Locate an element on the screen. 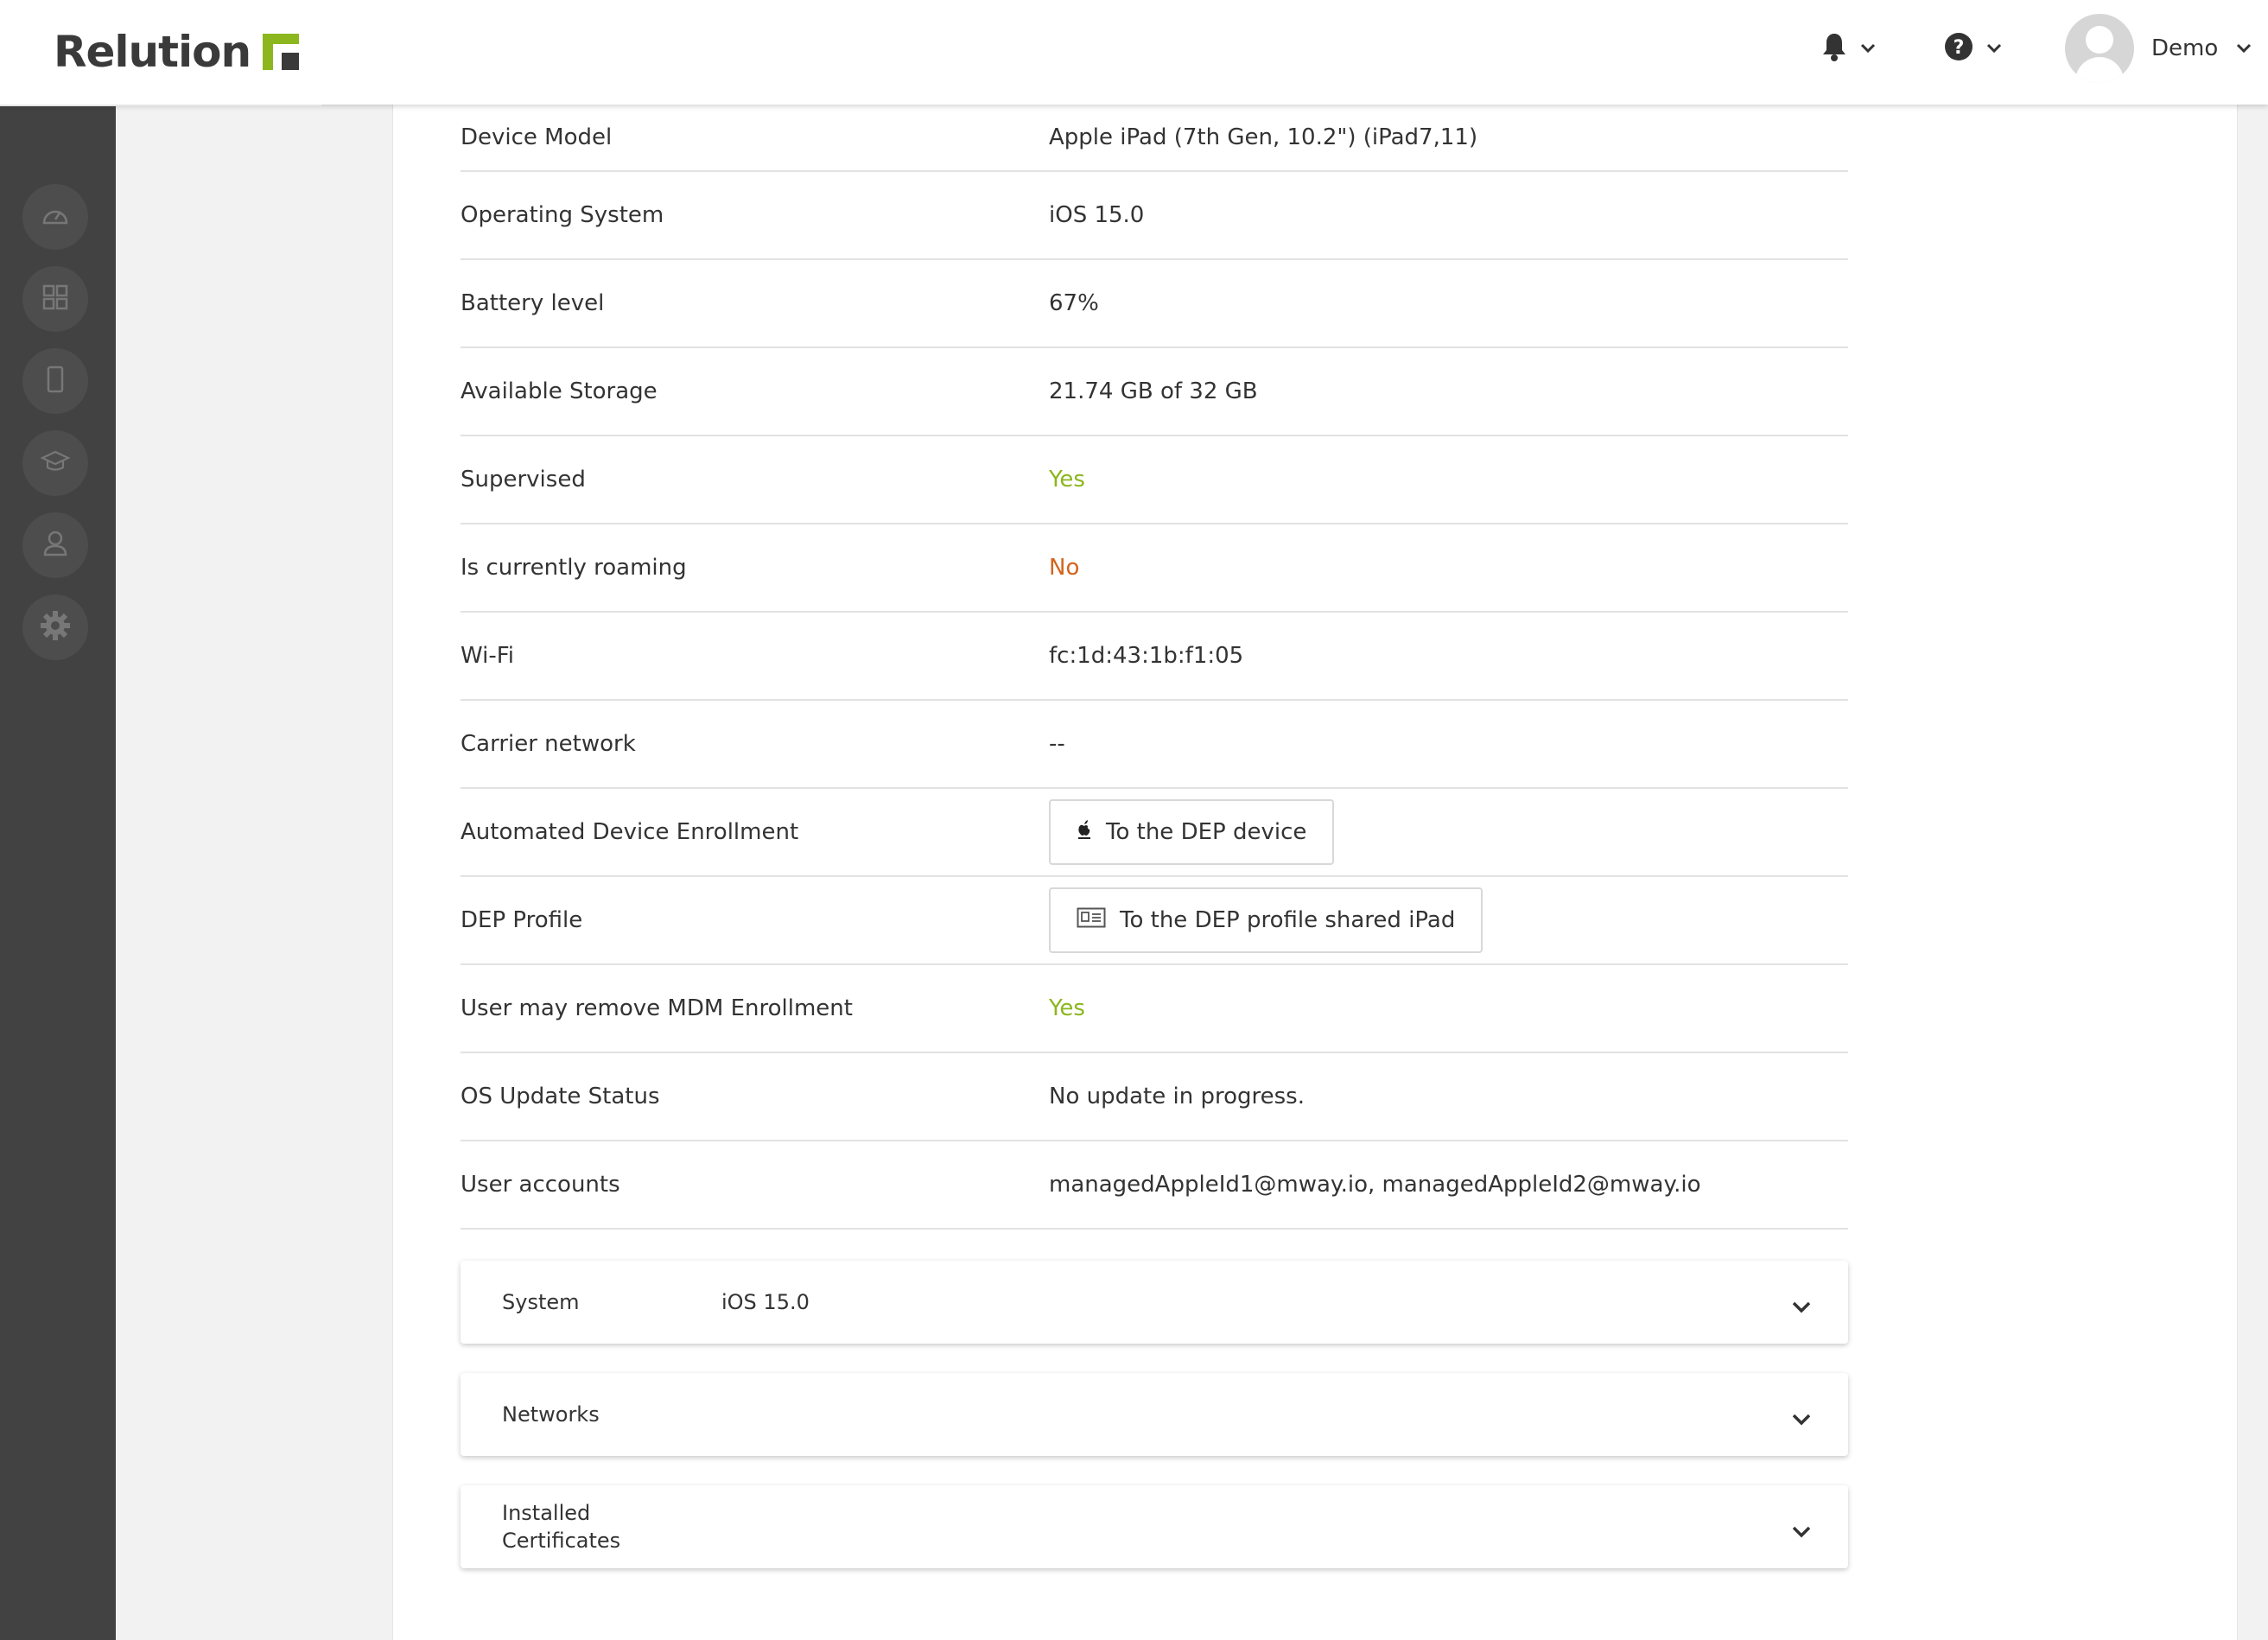 The image size is (2268, 1640). devices-icon is located at coordinates (55, 381).